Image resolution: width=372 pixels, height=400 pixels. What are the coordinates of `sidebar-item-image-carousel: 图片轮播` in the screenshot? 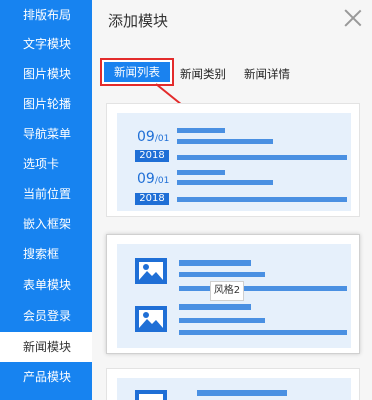 It's located at (46, 104).